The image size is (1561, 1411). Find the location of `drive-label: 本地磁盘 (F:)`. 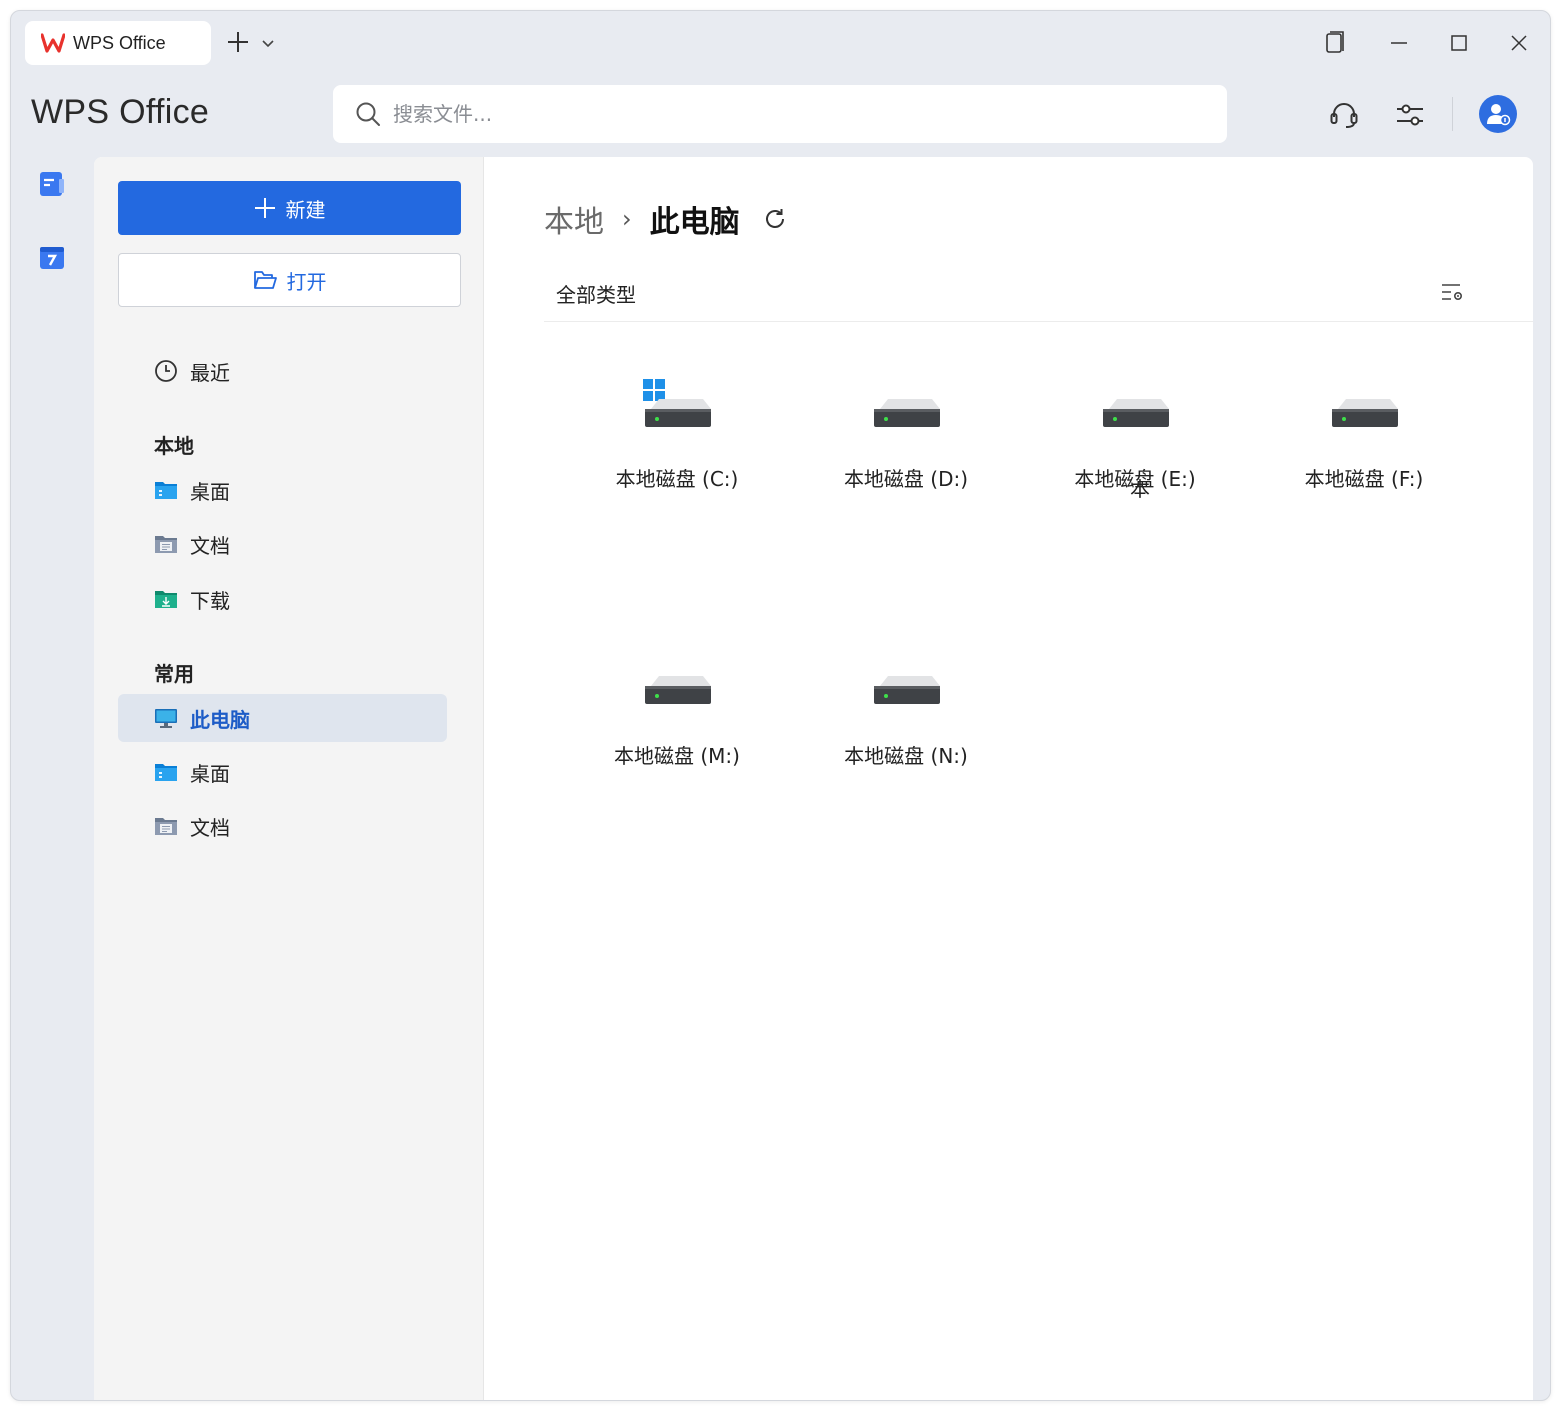

drive-label: 本地磁盘 (F:) is located at coordinates (1364, 479).